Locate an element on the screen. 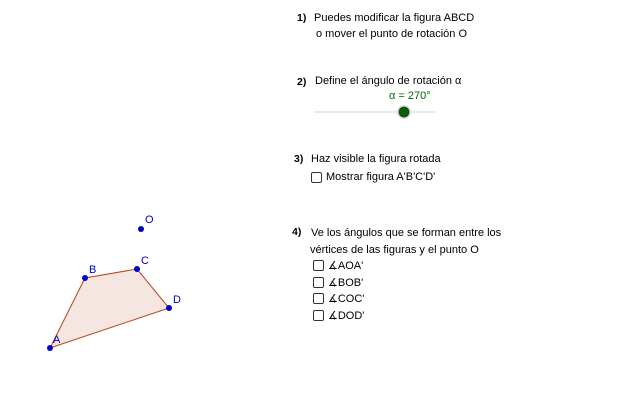 The image size is (633, 411). angle-checkbox-row-dod: ∡DOD' is located at coordinates (338, 315).